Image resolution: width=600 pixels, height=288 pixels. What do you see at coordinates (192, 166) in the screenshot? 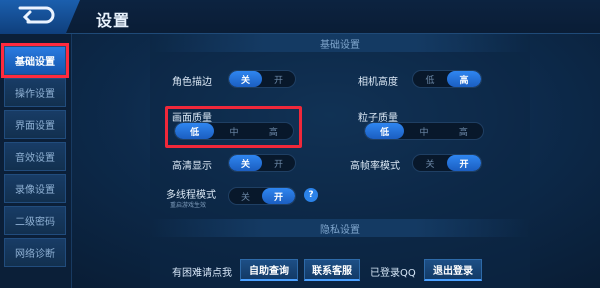
I see `hd-display-label: 高清显示` at bounding box center [192, 166].